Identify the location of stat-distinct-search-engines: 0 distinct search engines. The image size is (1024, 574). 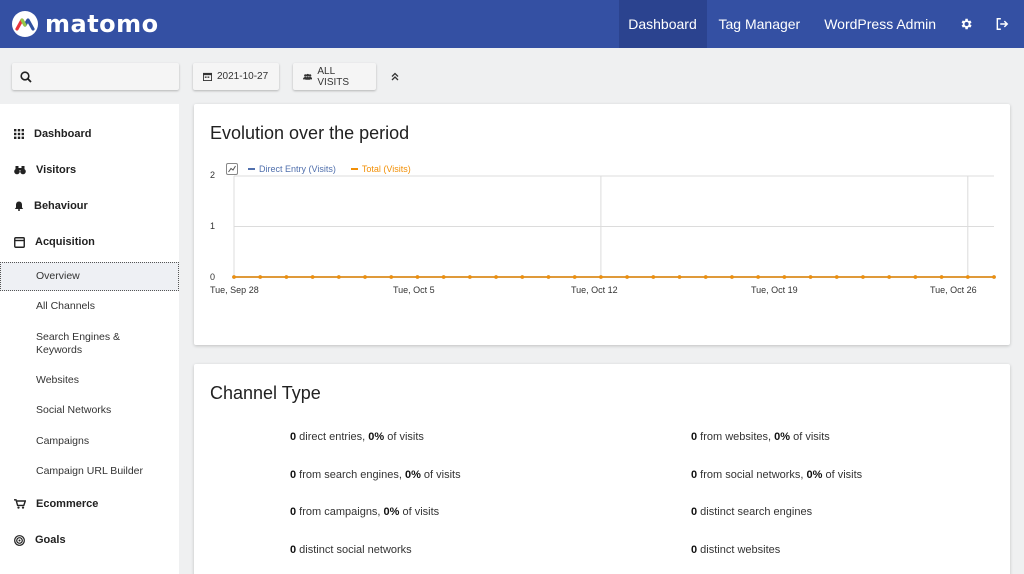
(752, 512).